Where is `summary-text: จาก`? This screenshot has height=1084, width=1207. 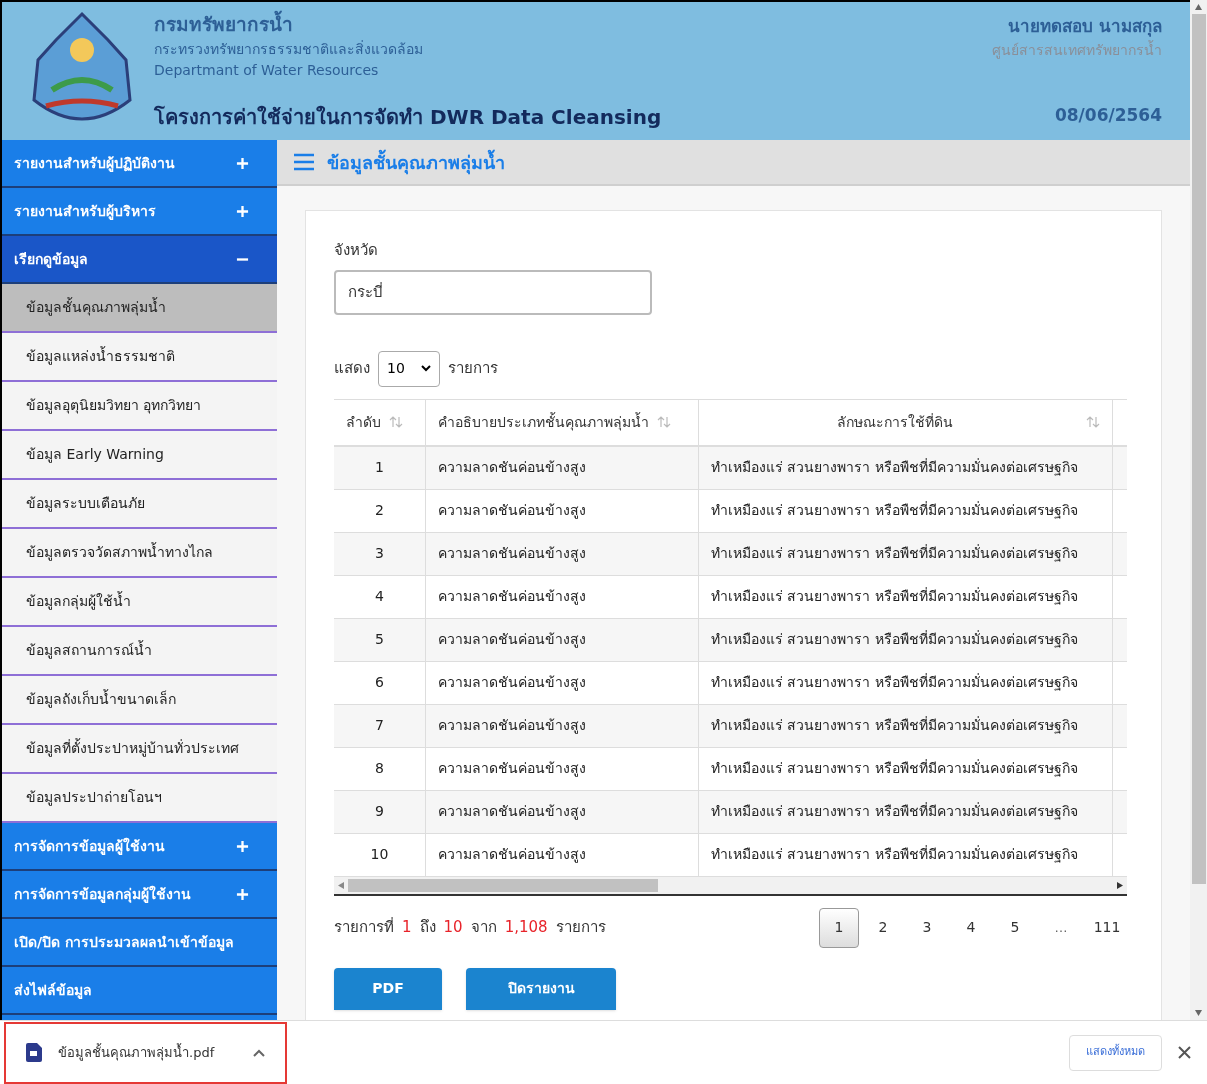 summary-text: จาก is located at coordinates (483, 928).